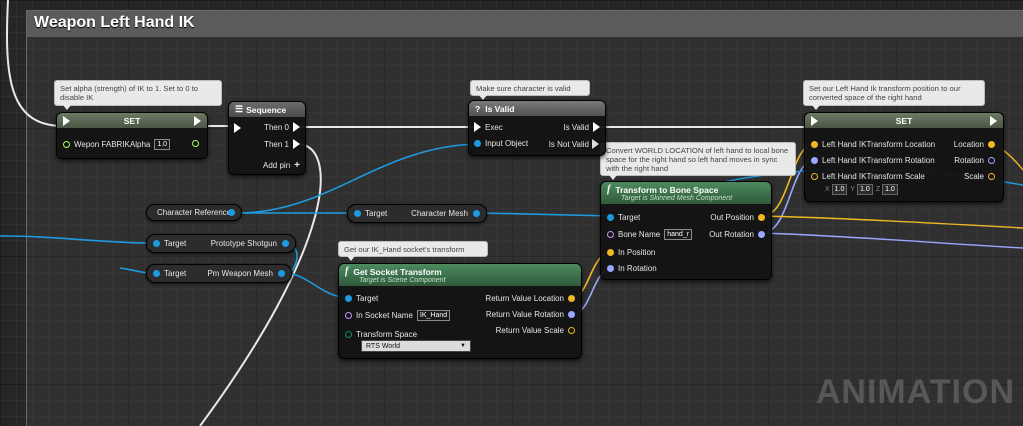  Describe the element at coordinates (281, 165) in the screenshot. I see `sequence-add-pin-button: Add pin +` at that location.